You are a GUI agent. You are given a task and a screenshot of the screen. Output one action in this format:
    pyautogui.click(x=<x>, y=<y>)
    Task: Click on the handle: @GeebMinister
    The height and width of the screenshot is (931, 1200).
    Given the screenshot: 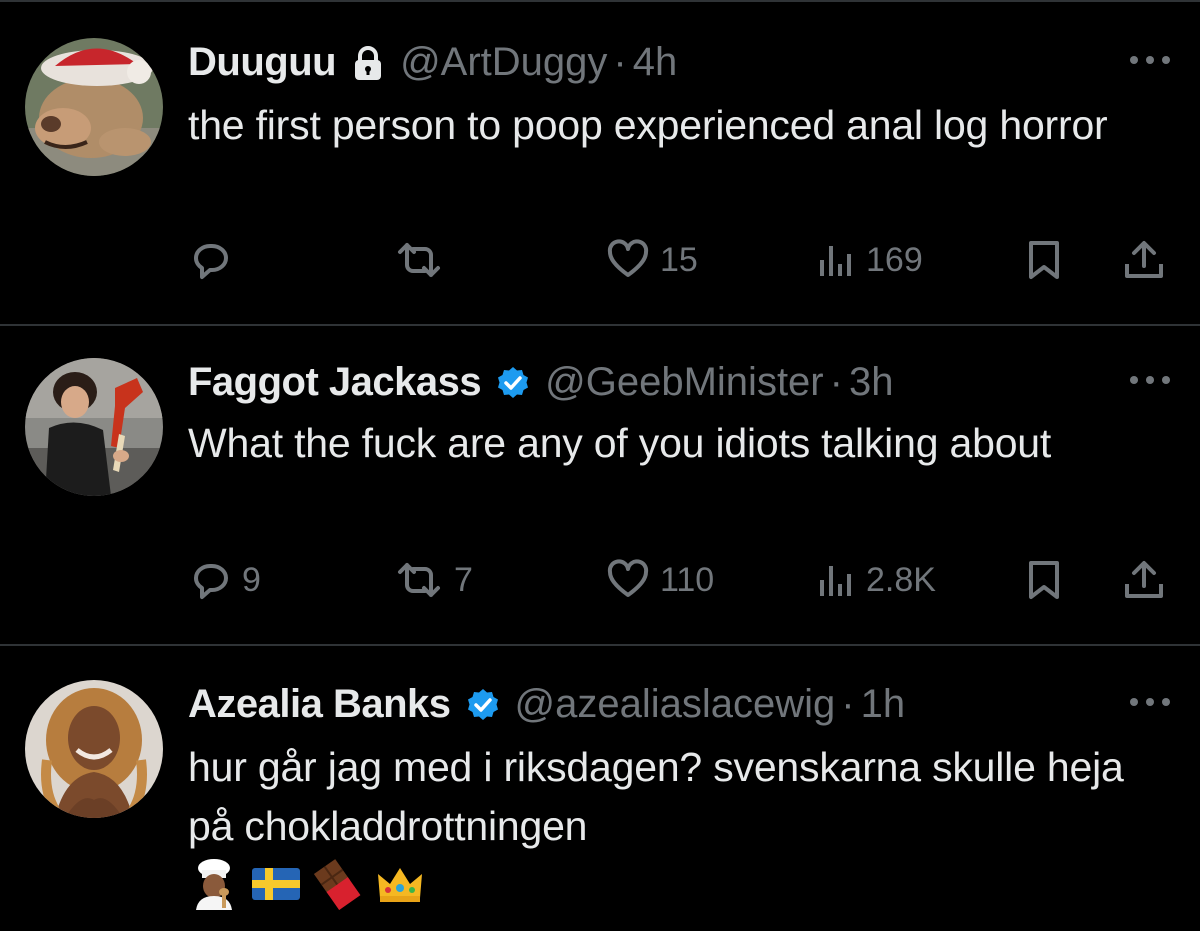 What is the action you would take?
    pyautogui.click(x=684, y=382)
    